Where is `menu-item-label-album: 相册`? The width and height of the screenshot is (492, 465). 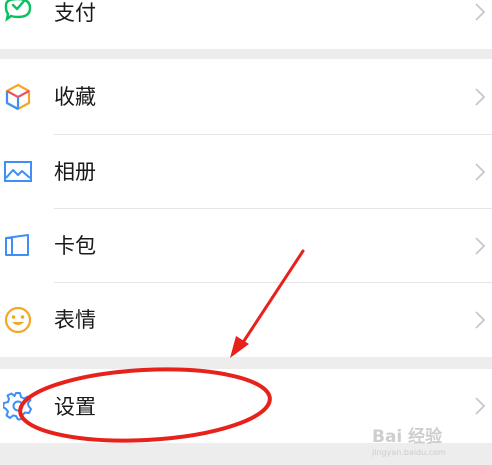
menu-item-label-album: 相册 is located at coordinates (75, 172).